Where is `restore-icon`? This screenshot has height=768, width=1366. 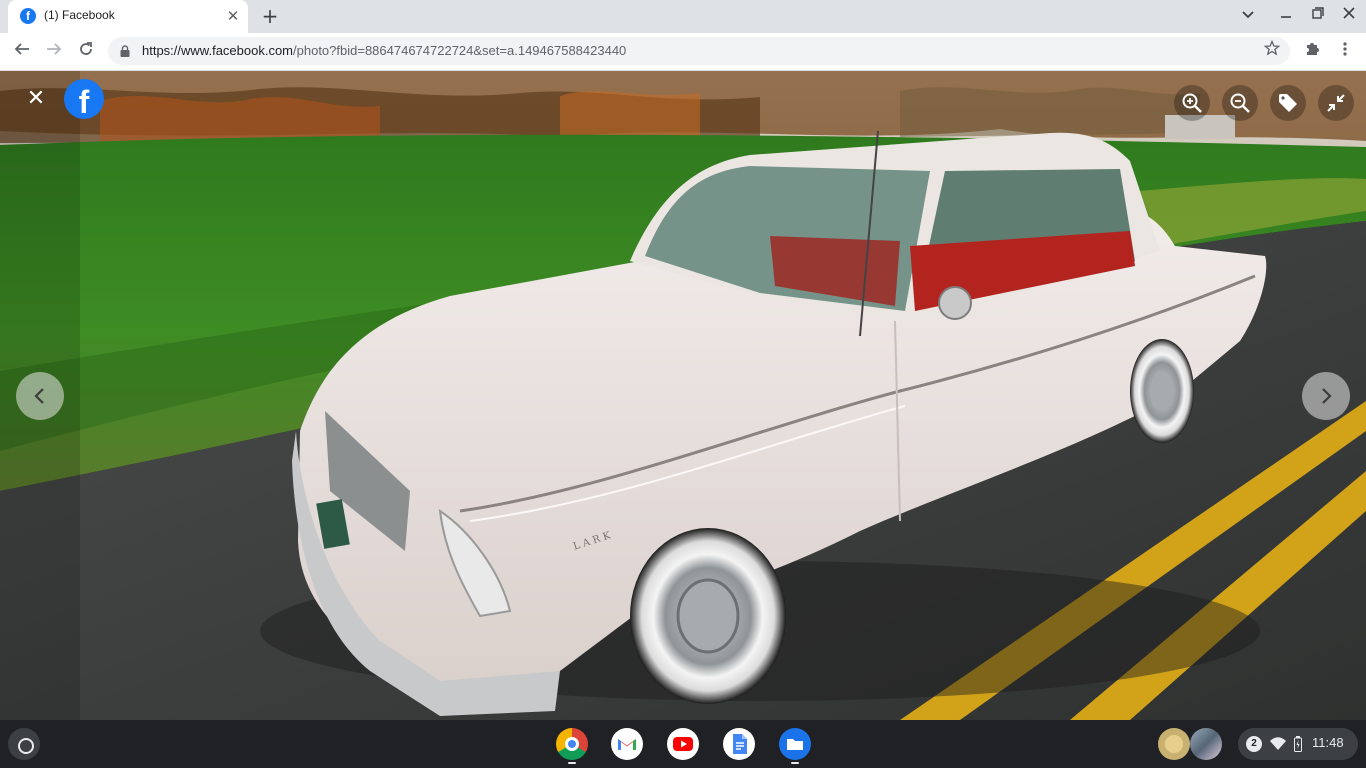 restore-icon is located at coordinates (1318, 16).